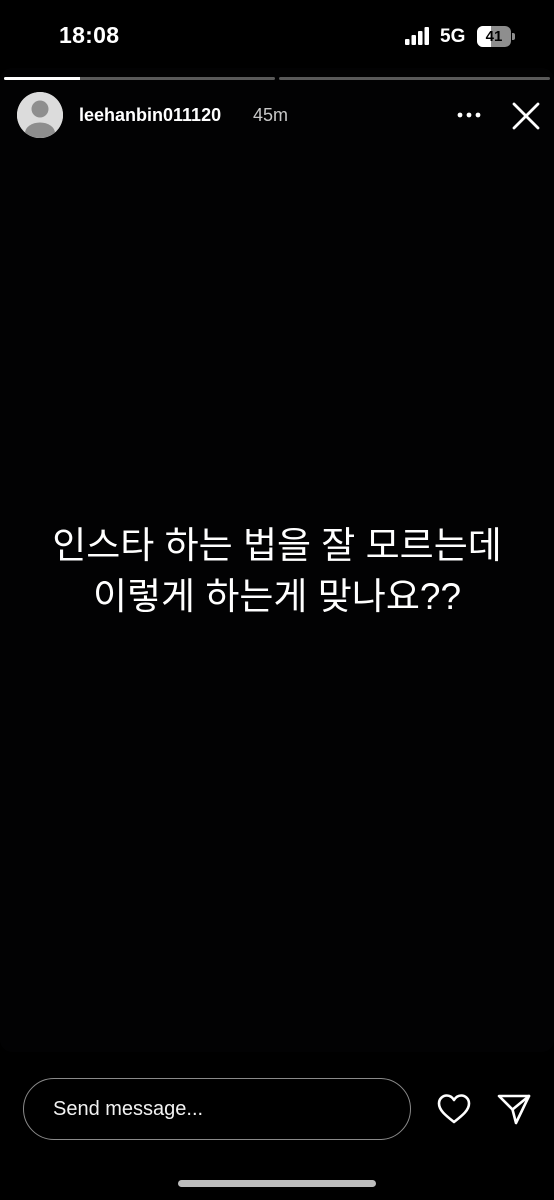  I want to click on story-text-line-2: 이렇게 하는게 맞나요??, so click(277, 596).